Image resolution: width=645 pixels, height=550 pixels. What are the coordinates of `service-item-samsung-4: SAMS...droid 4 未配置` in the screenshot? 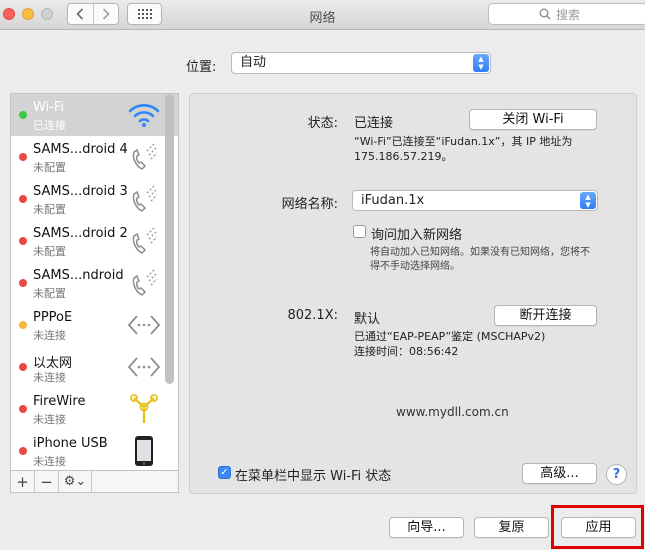 It's located at (94, 157).